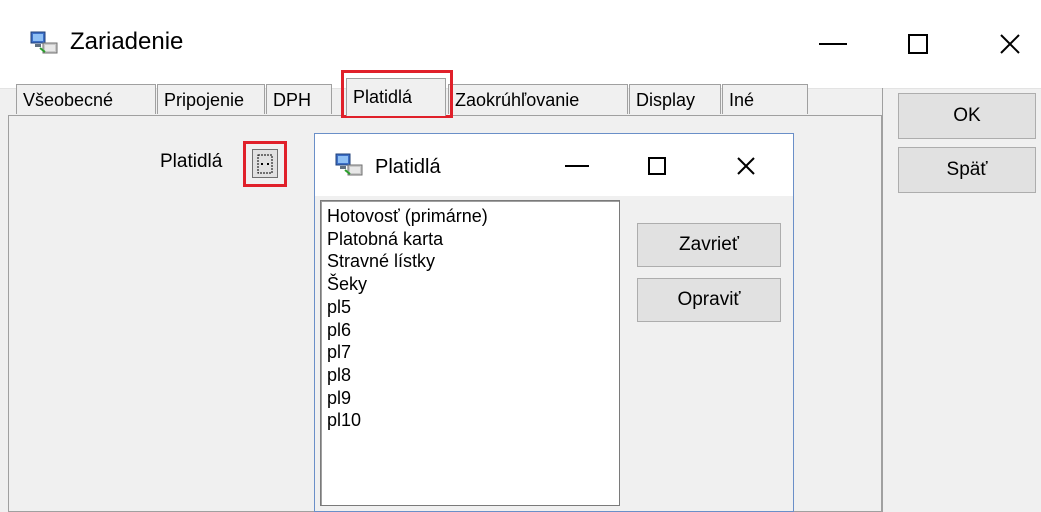  I want to click on tab-vseobecne: Všeobecné, so click(86, 99).